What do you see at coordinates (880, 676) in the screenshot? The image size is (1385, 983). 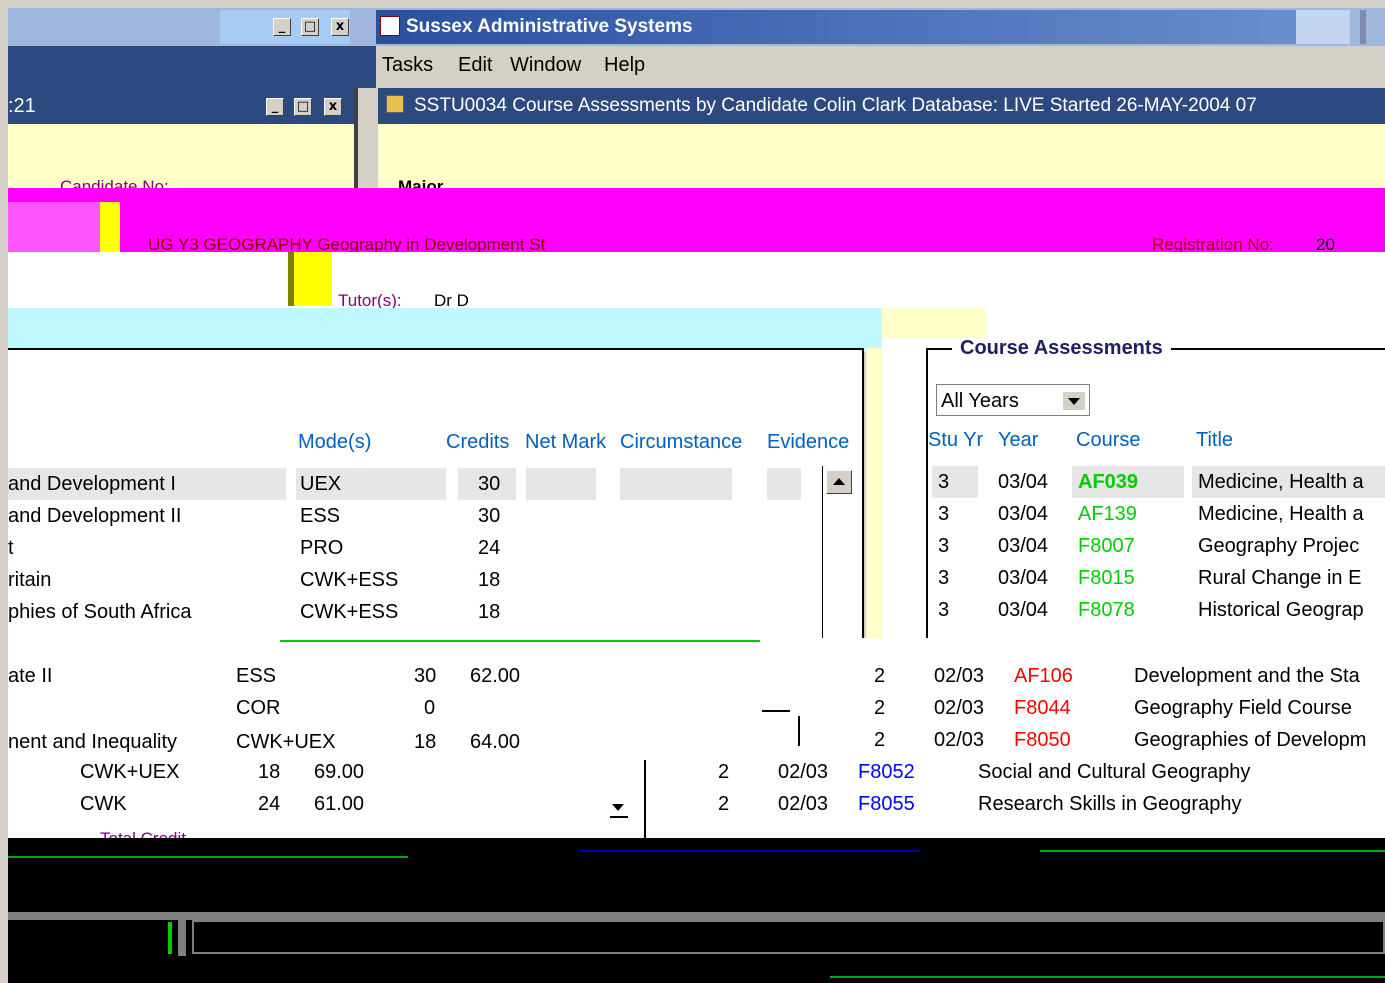 I see `s1-ca-row1-stu: 2` at bounding box center [880, 676].